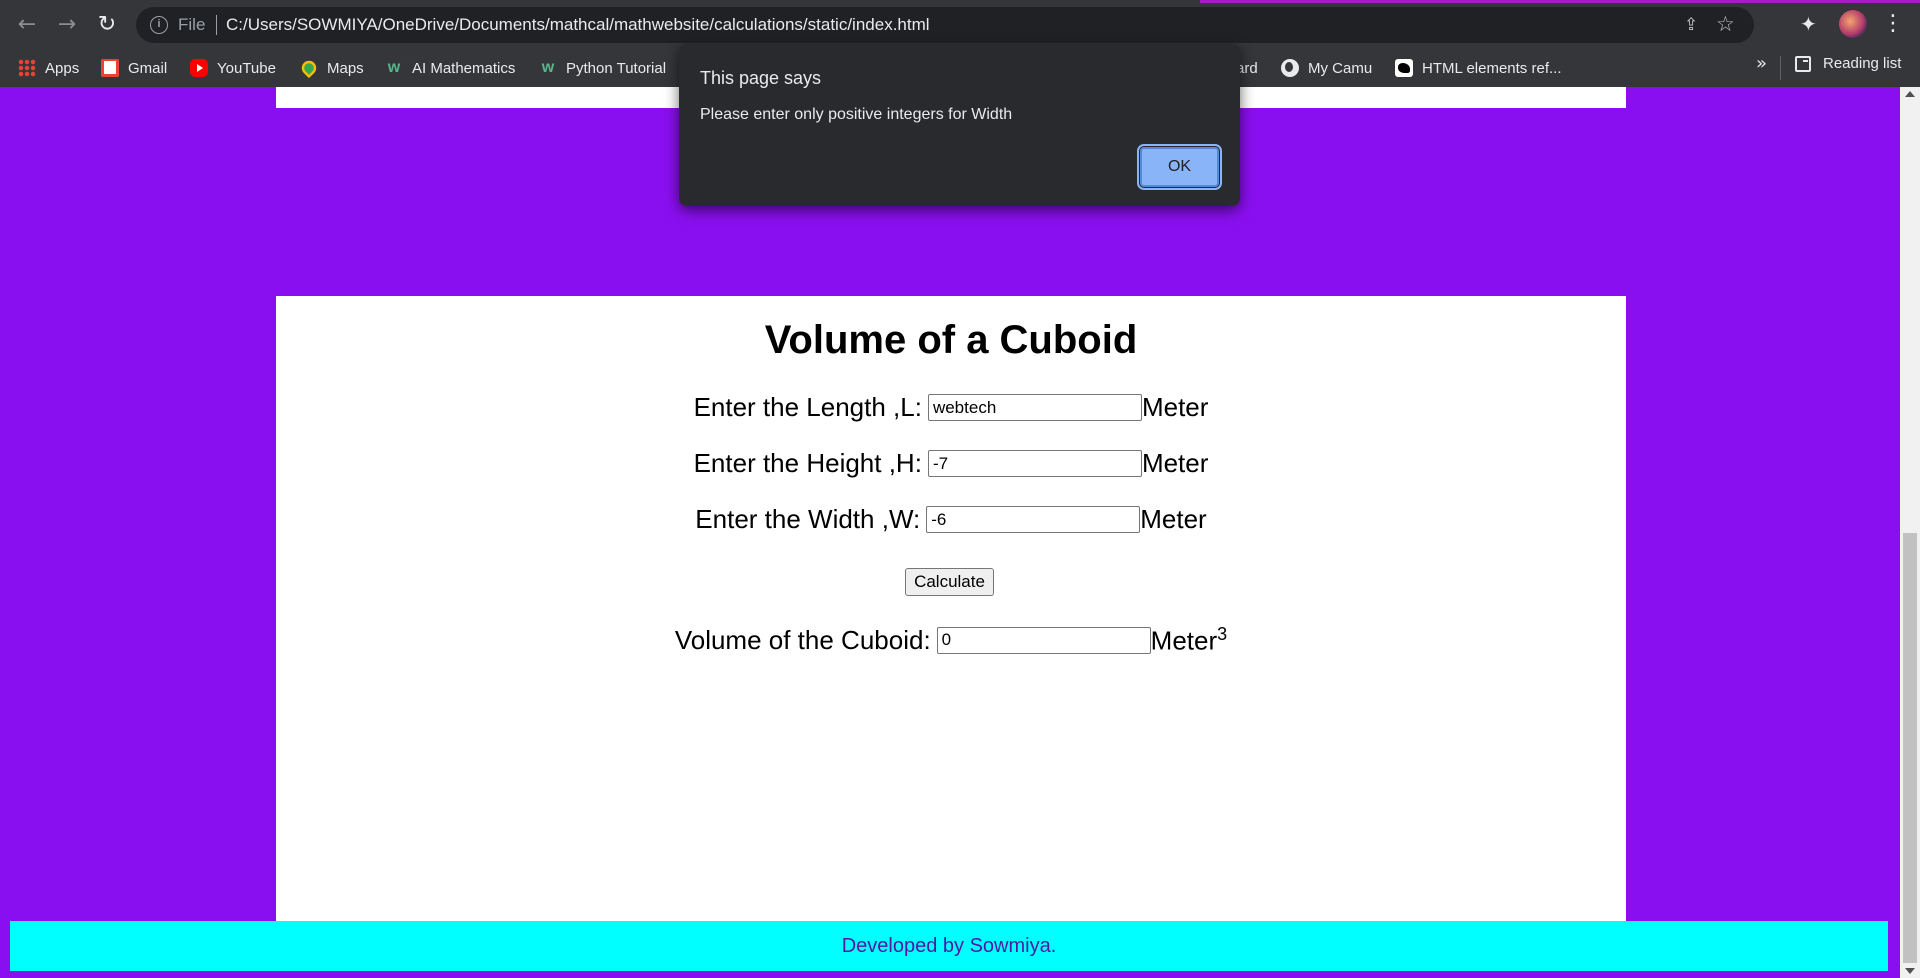 Image resolution: width=1920 pixels, height=978 pixels. I want to click on profile-avatar, so click(1853, 24).